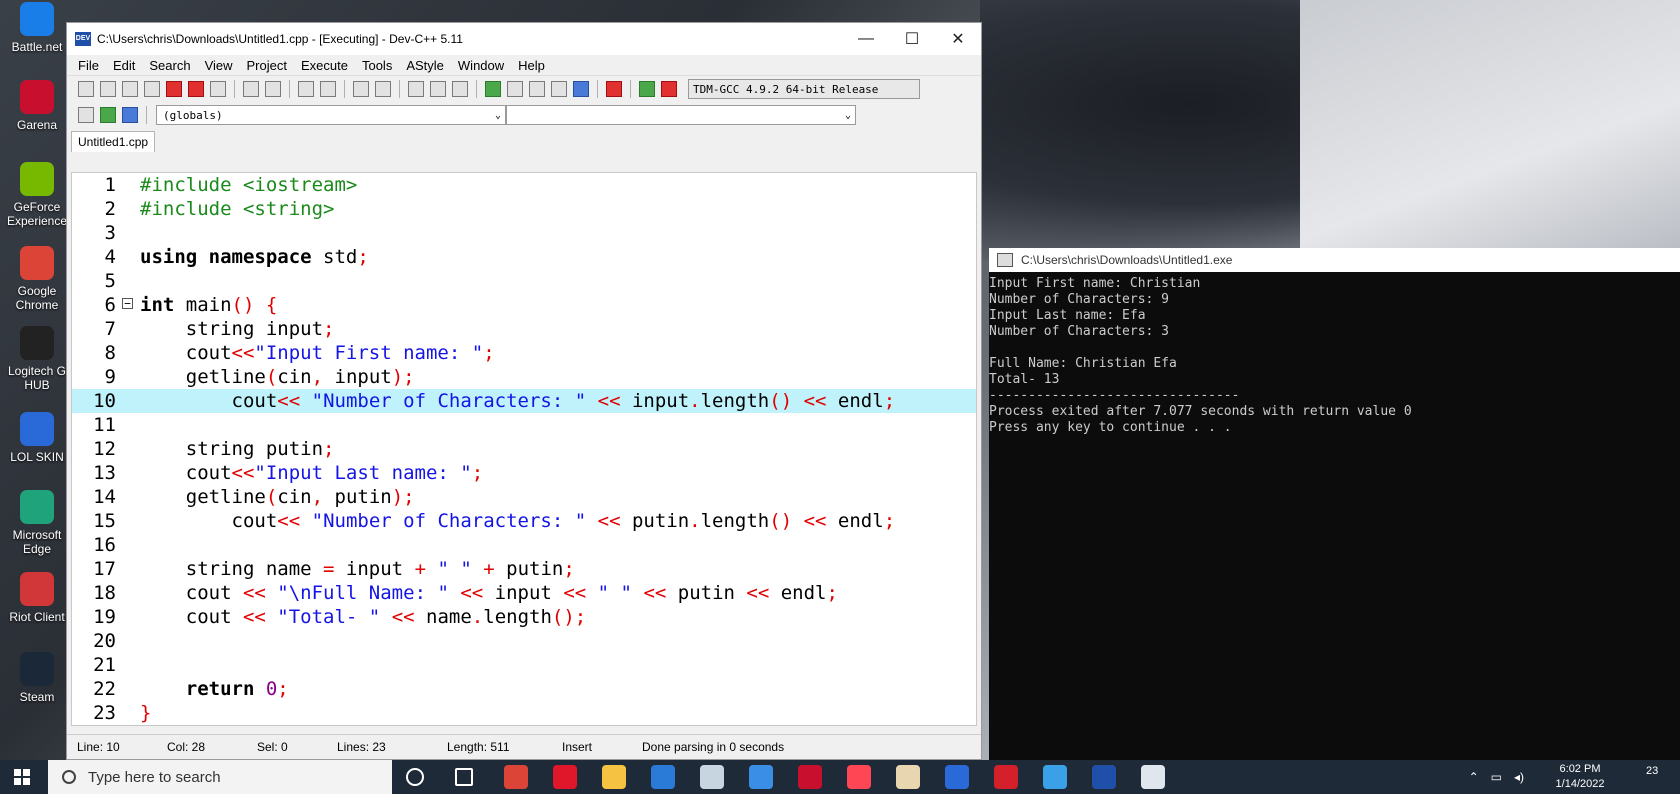  Describe the element at coordinates (464, 777) in the screenshot. I see `task-view-icon` at that location.